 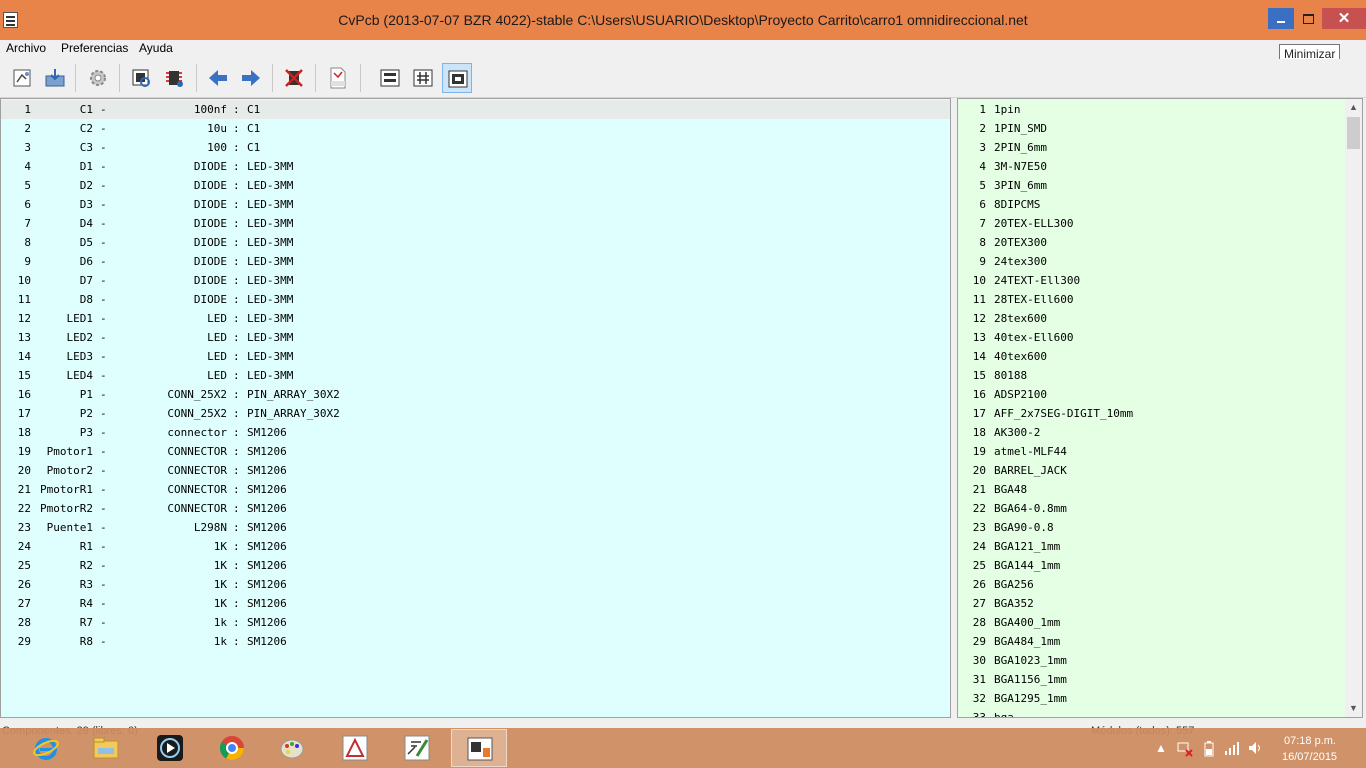 What do you see at coordinates (475, 318) in the screenshot?
I see `component-row: 12 LED1- LED LED-3MM:` at bounding box center [475, 318].